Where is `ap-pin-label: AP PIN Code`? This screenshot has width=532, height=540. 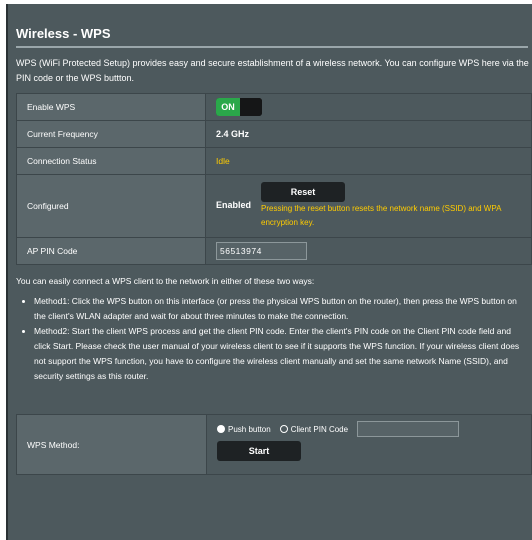
ap-pin-label: AP PIN Code is located at coordinates (111, 251).